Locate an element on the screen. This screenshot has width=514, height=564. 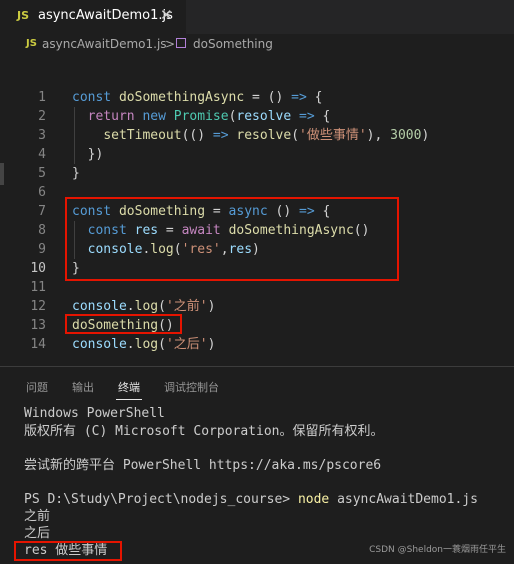
tab-debug-console: 调试控制台 is located at coordinates (191, 387).